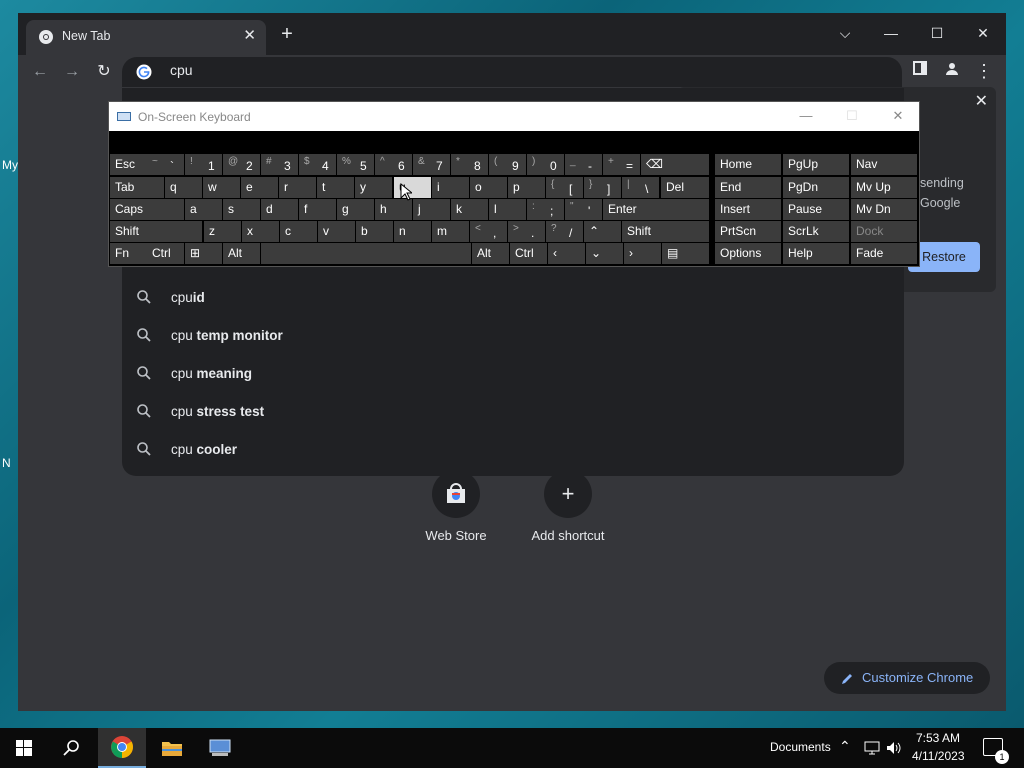 The height and width of the screenshot is (768, 1024). What do you see at coordinates (203, 209) in the screenshot?
I see `osk-key: a` at bounding box center [203, 209].